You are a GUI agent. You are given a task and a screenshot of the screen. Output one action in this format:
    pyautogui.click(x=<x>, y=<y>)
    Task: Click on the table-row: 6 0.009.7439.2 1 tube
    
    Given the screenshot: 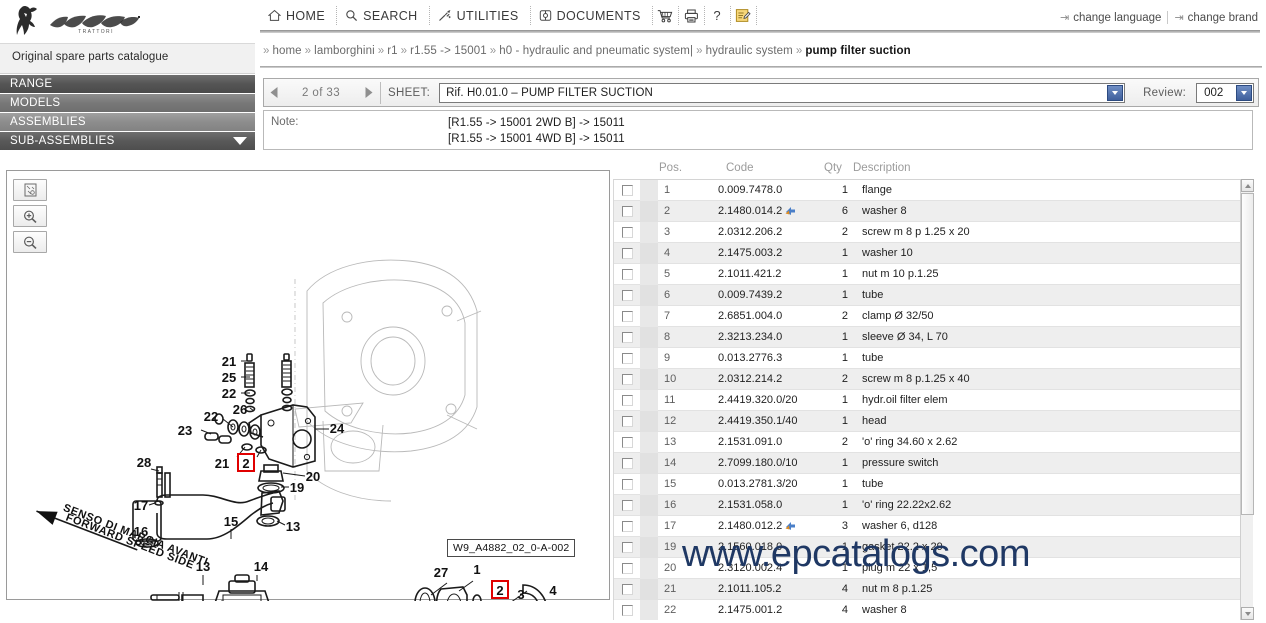 What is the action you would take?
    pyautogui.click(x=933, y=295)
    